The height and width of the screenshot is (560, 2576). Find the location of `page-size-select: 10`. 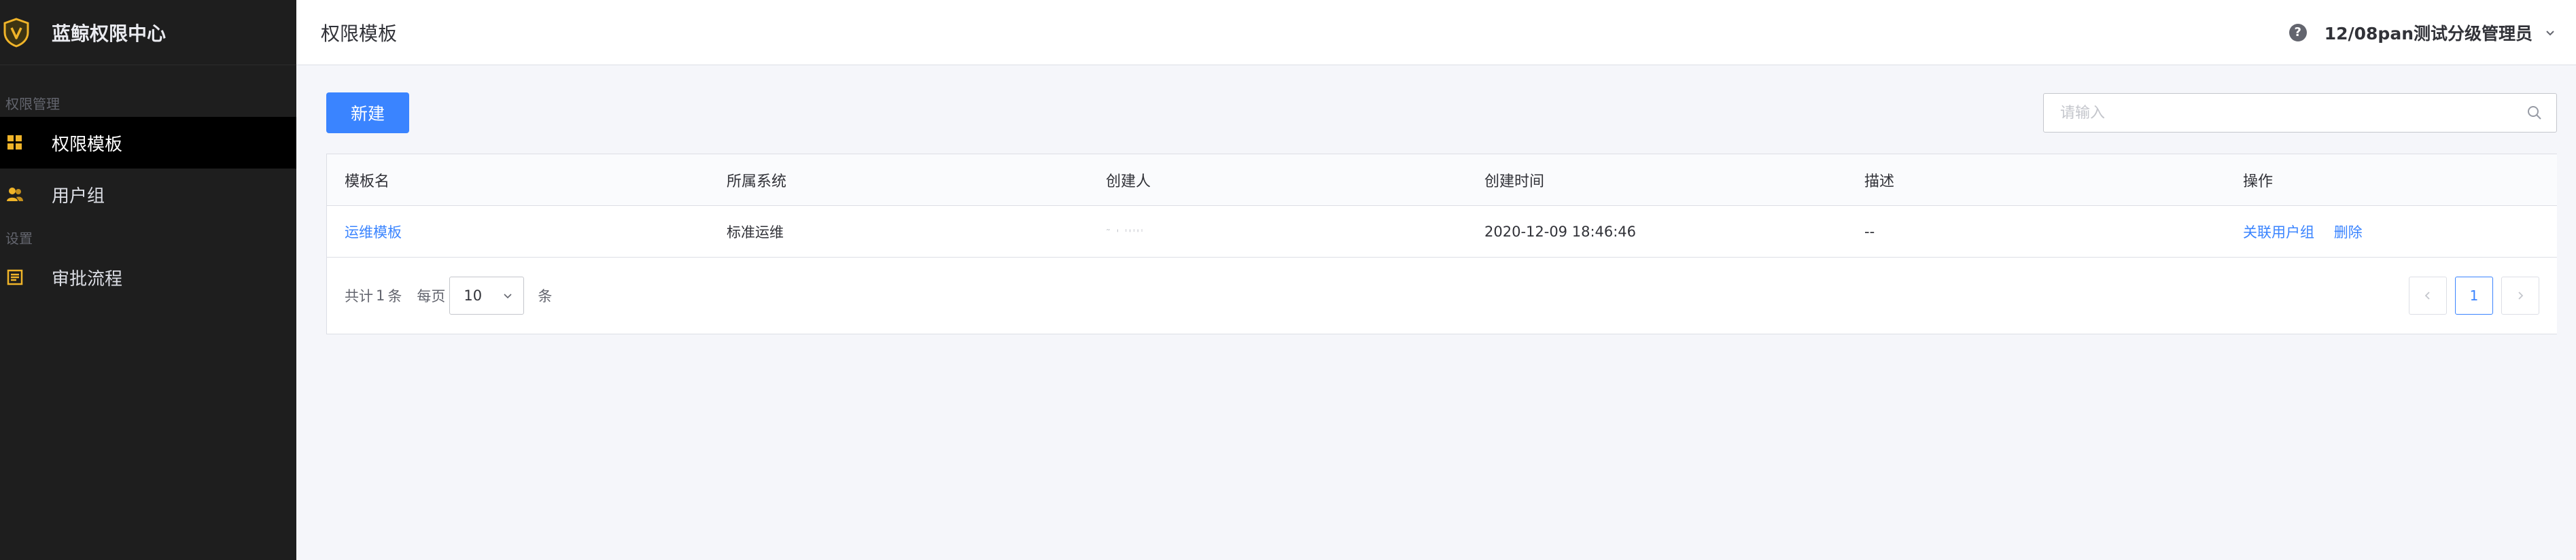

page-size-select: 10 is located at coordinates (487, 296).